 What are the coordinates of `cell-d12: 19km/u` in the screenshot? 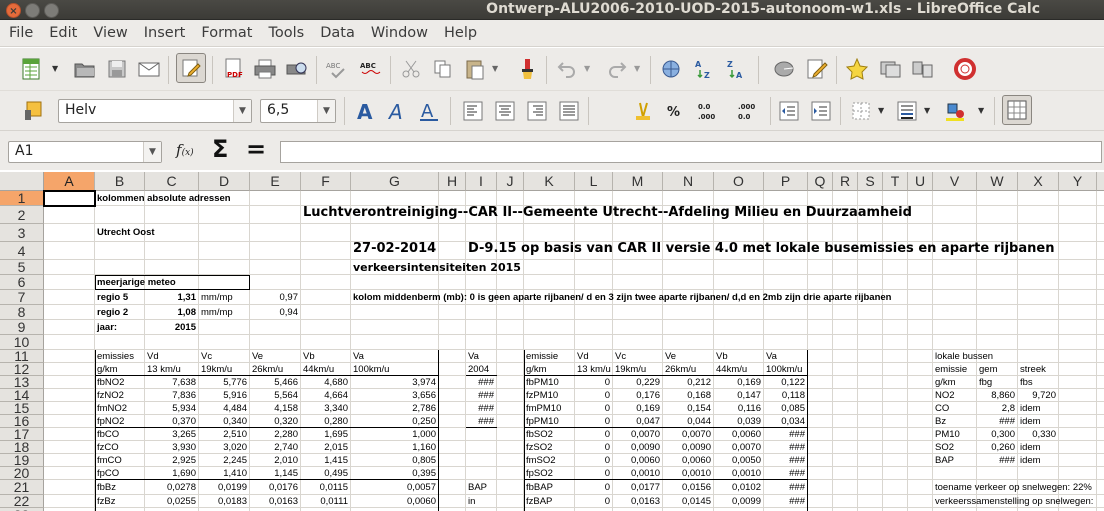 It's located at (216, 370).